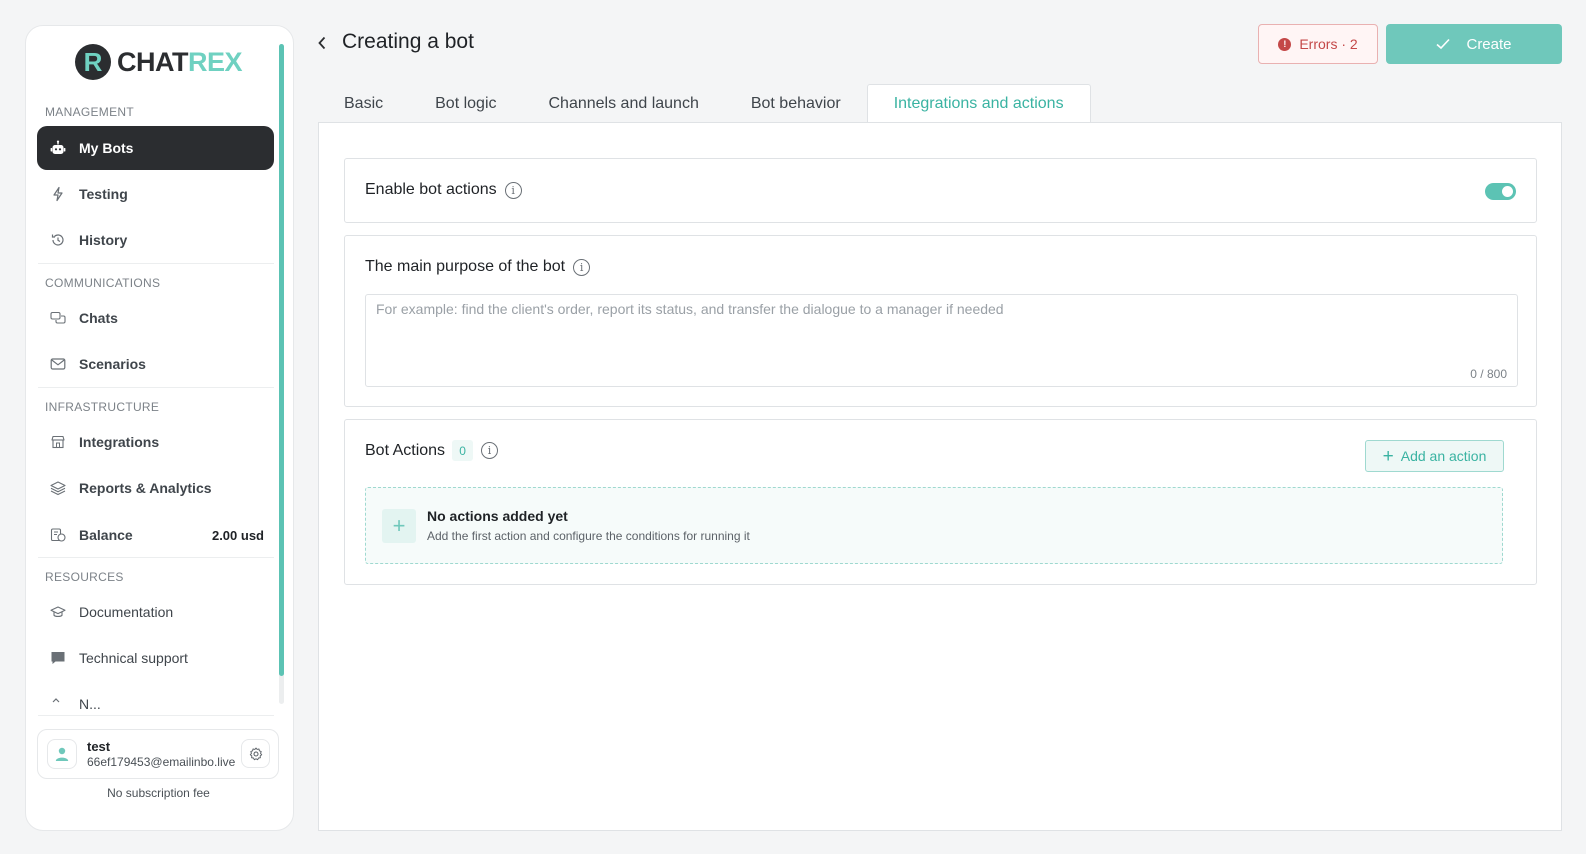 The height and width of the screenshot is (854, 1586). I want to click on tab-integrations: Integrations and actions, so click(978, 103).